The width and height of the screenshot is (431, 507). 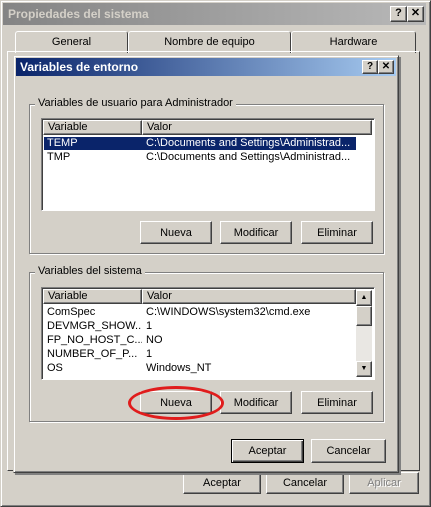 What do you see at coordinates (305, 483) in the screenshot?
I see `outer-cancel-button: Cancelar` at bounding box center [305, 483].